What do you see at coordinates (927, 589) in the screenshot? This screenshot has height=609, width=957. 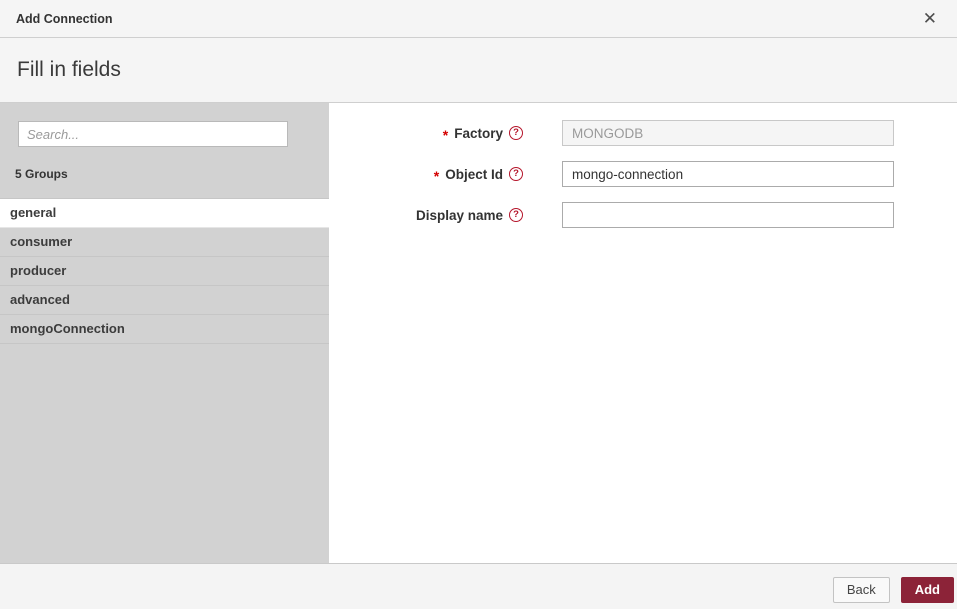 I see `add-button: Add` at bounding box center [927, 589].